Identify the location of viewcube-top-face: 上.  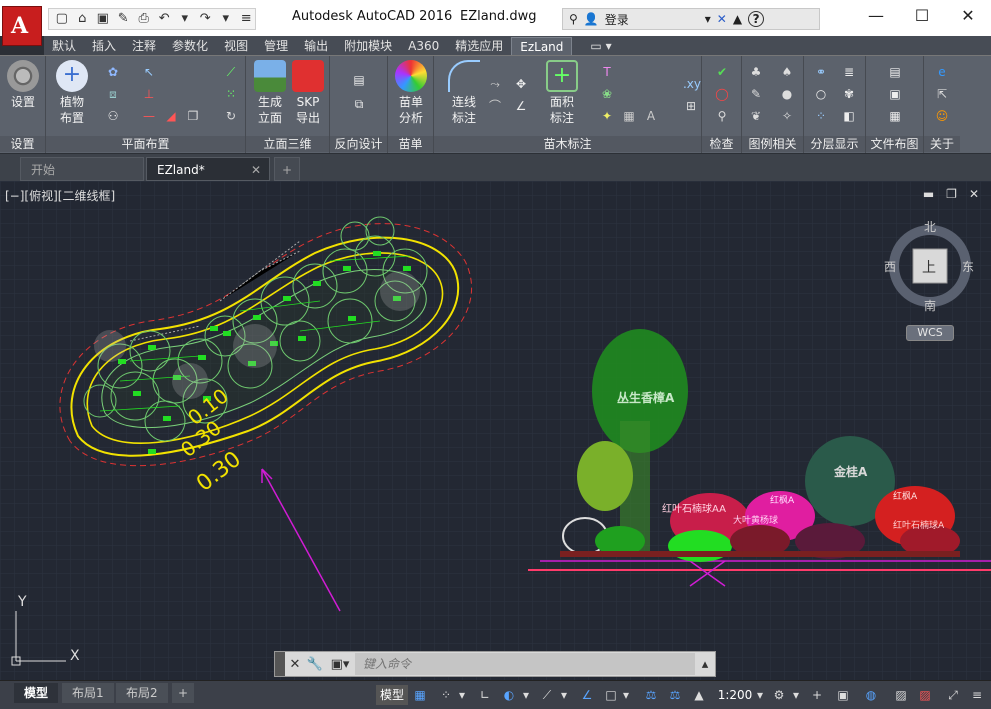
(929, 267).